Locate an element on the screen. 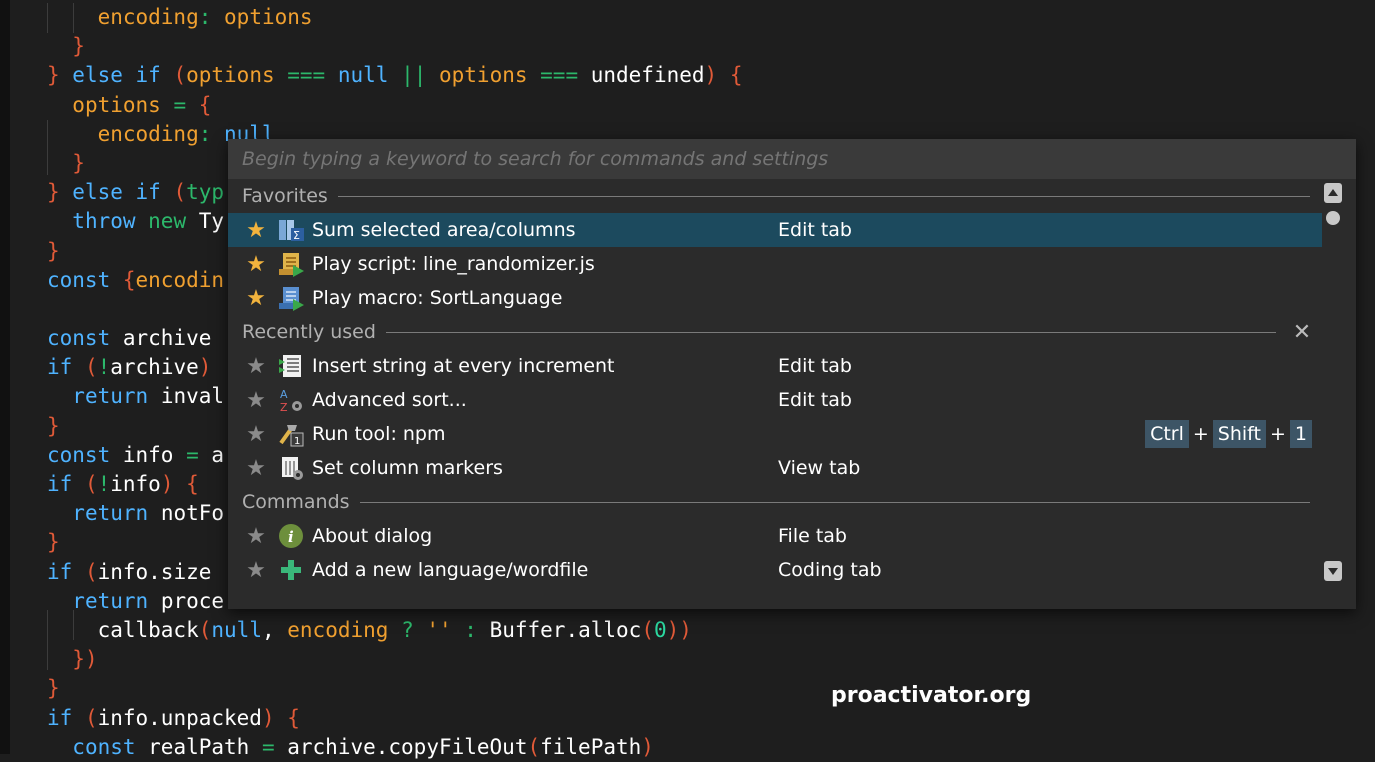 Image resolution: width=1375 pixels, height=762 pixels. clear-recent-close-icon: ✕ is located at coordinates (1302, 332).